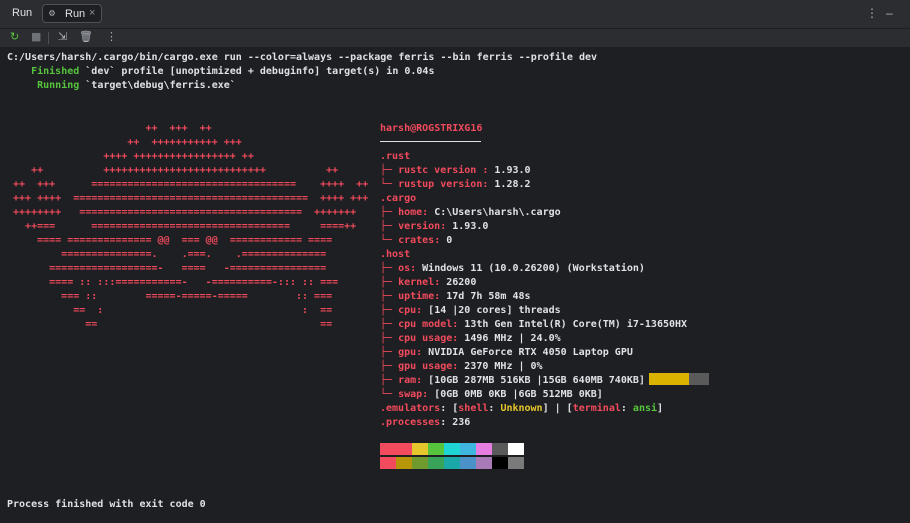  Describe the element at coordinates (86, 36) in the screenshot. I see `trash-icon: 🗑` at that location.